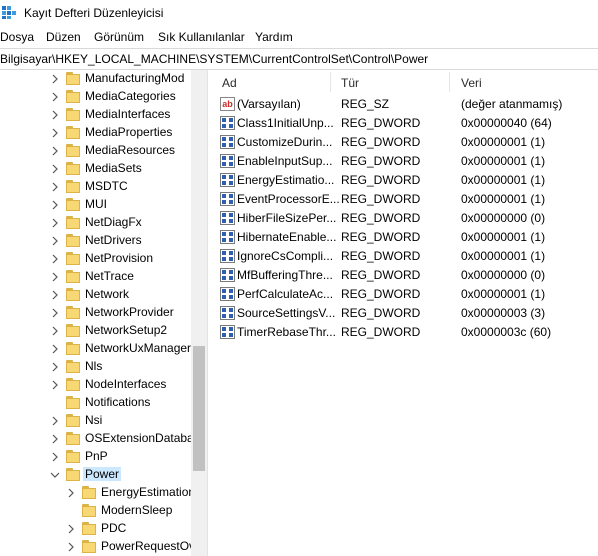 This screenshot has height=556, width=598. What do you see at coordinates (404, 142) in the screenshot?
I see `value-row: CustomizeDurin... REG_DWORD 0x00000001 (1)` at bounding box center [404, 142].